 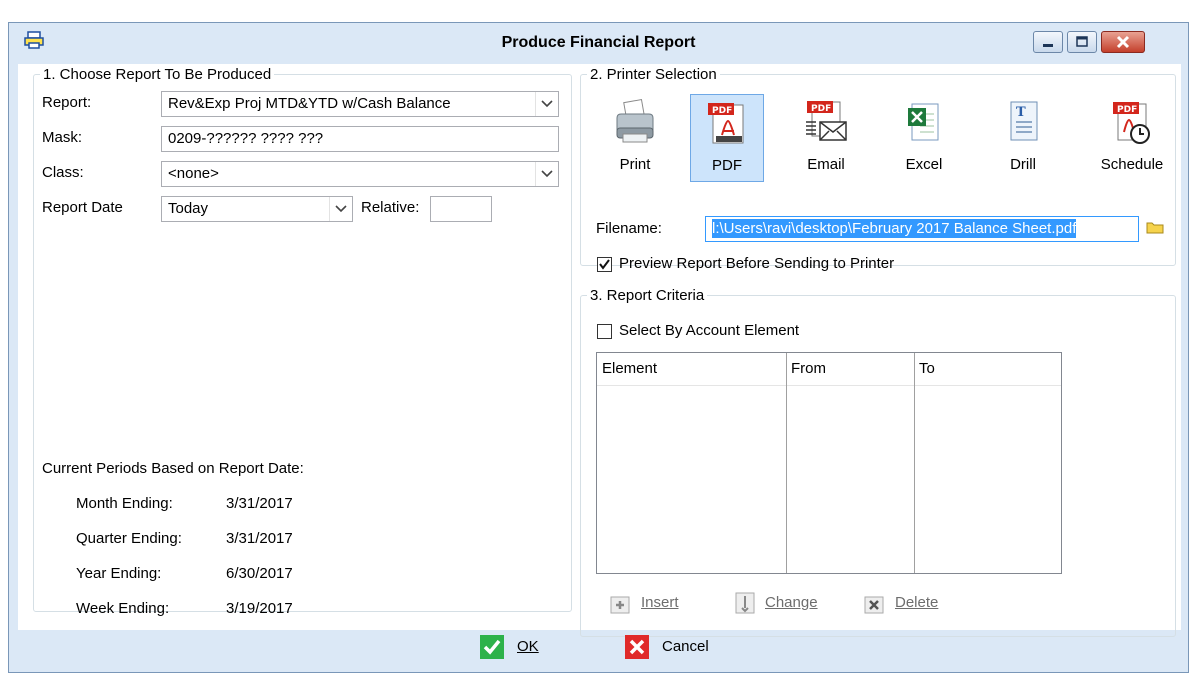 I want to click on change-button: Change, so click(x=788, y=604).